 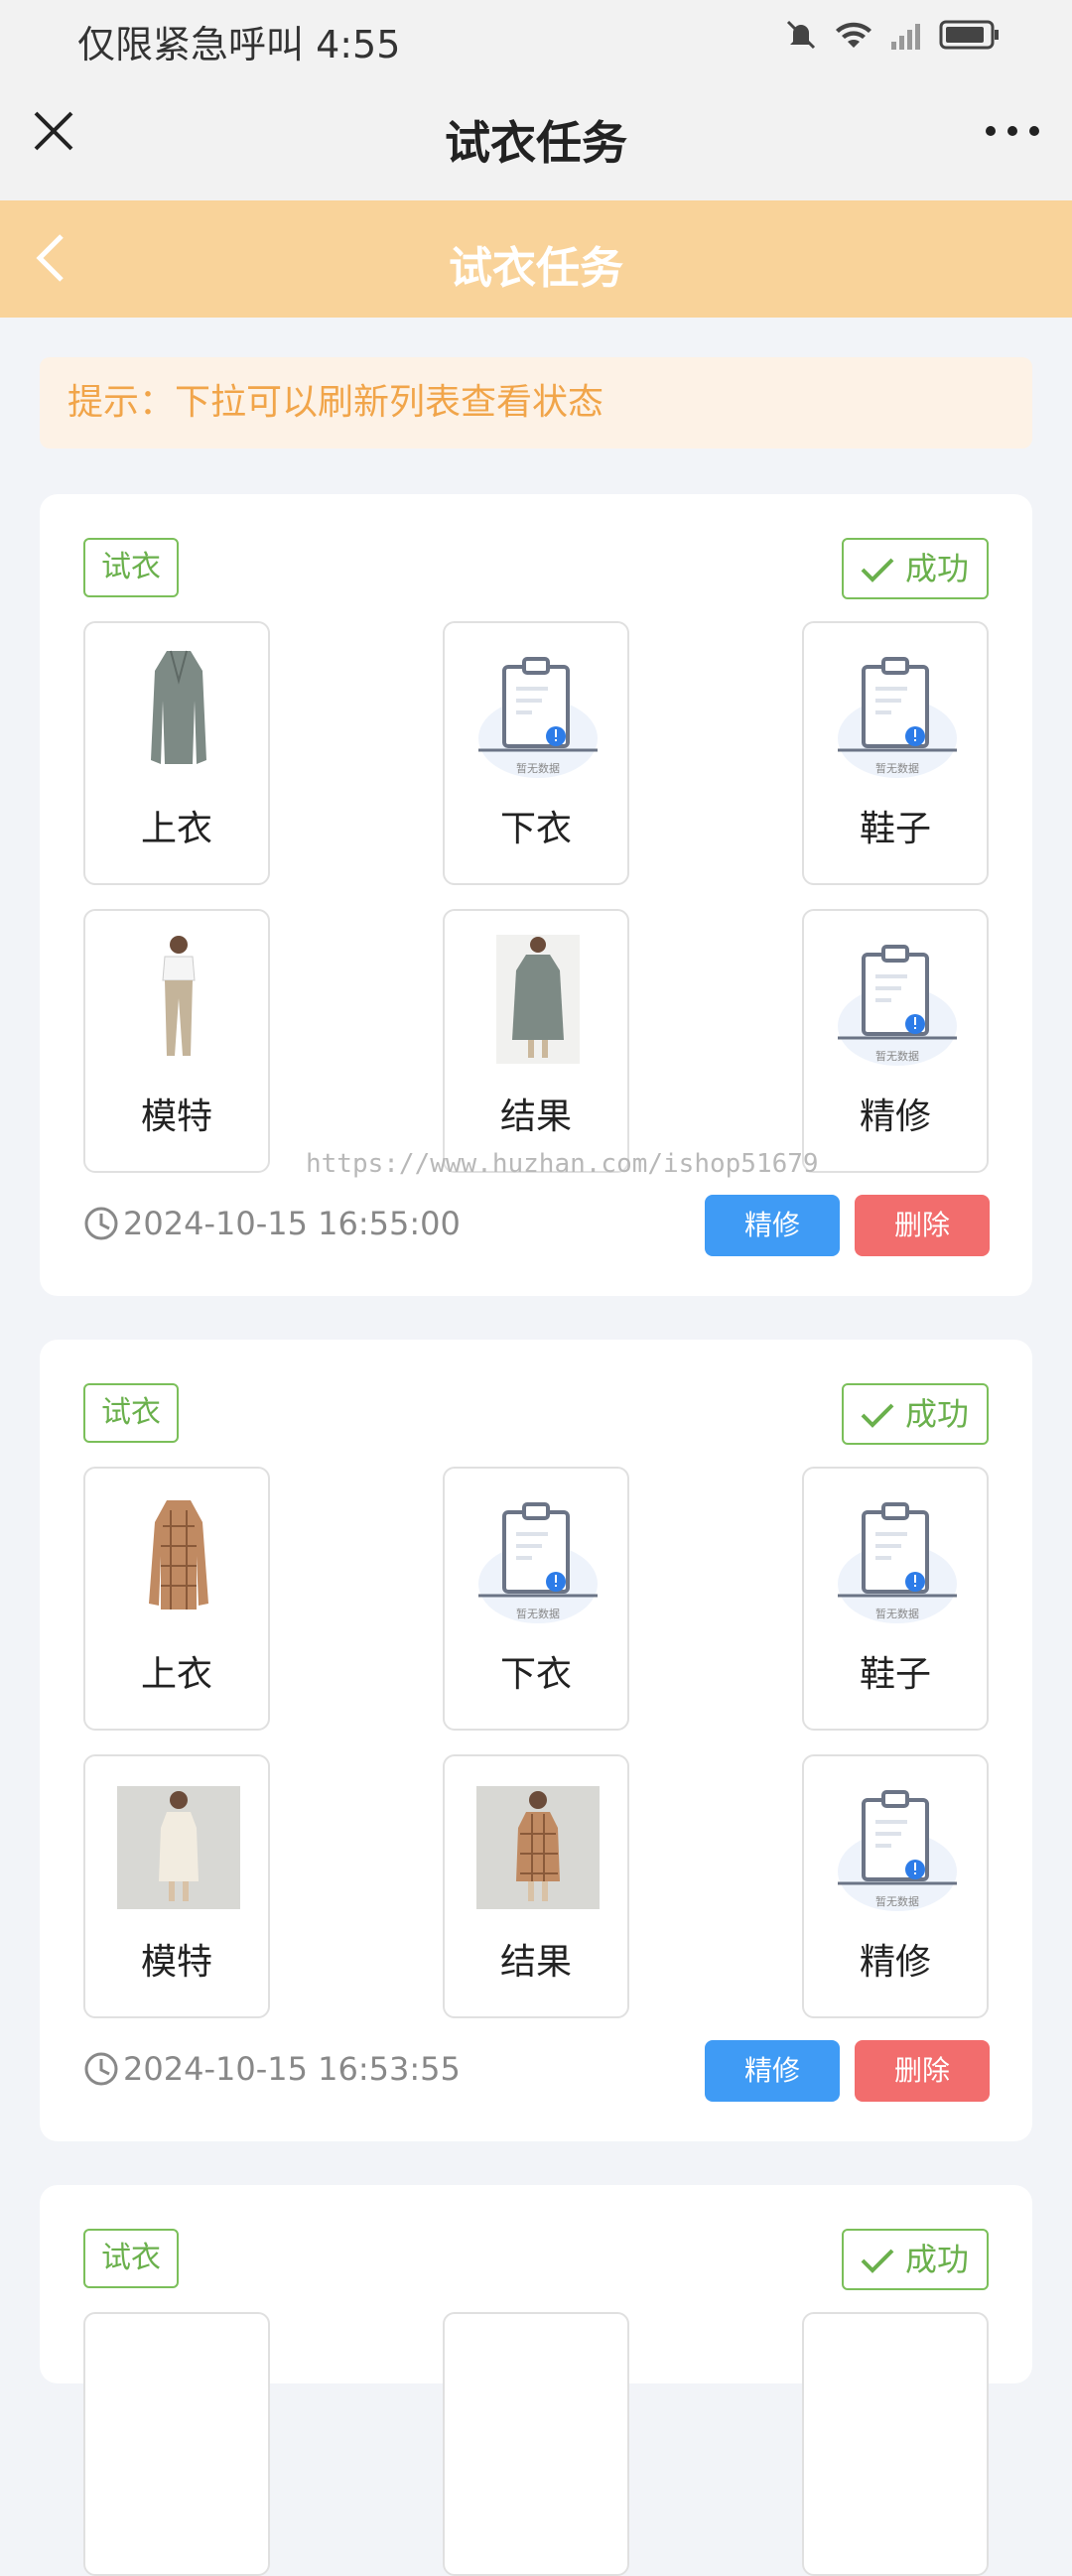 I want to click on timestamp: 2024-10-15 16:53:55, so click(x=272, y=2069).